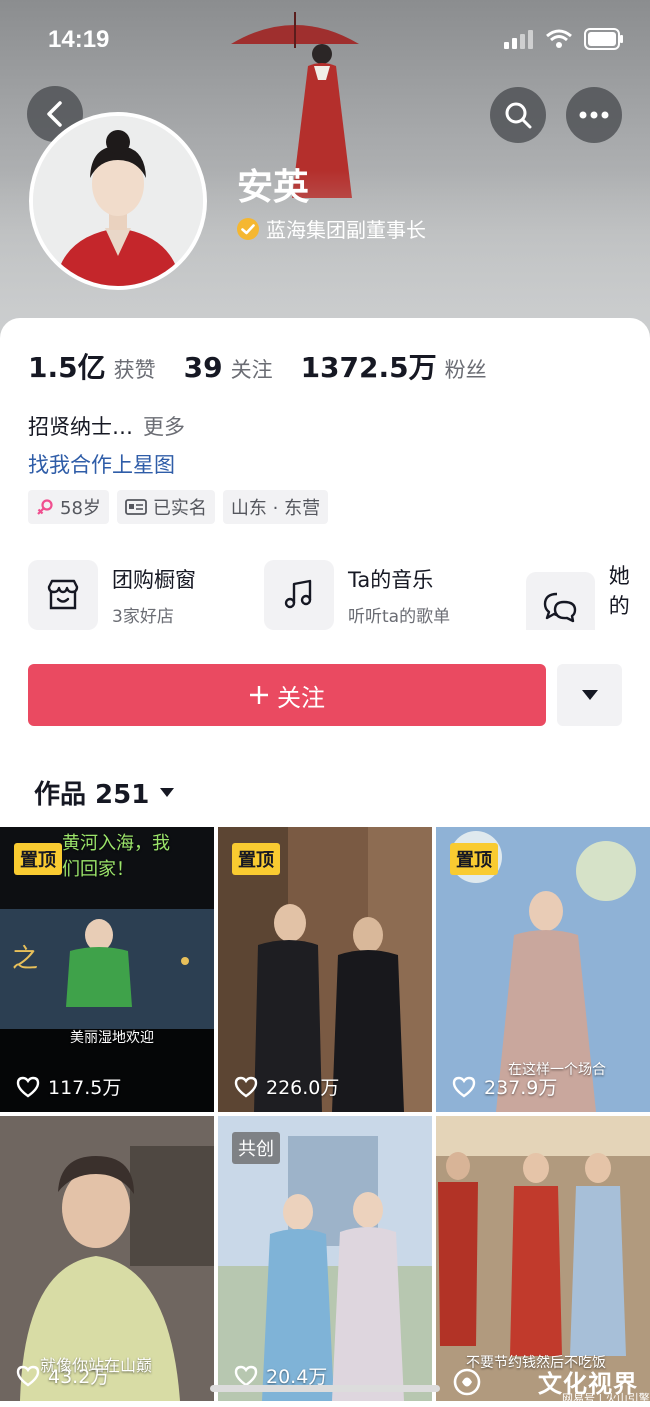  Describe the element at coordinates (301, 697) in the screenshot. I see `follow-button-label: 关注` at that location.